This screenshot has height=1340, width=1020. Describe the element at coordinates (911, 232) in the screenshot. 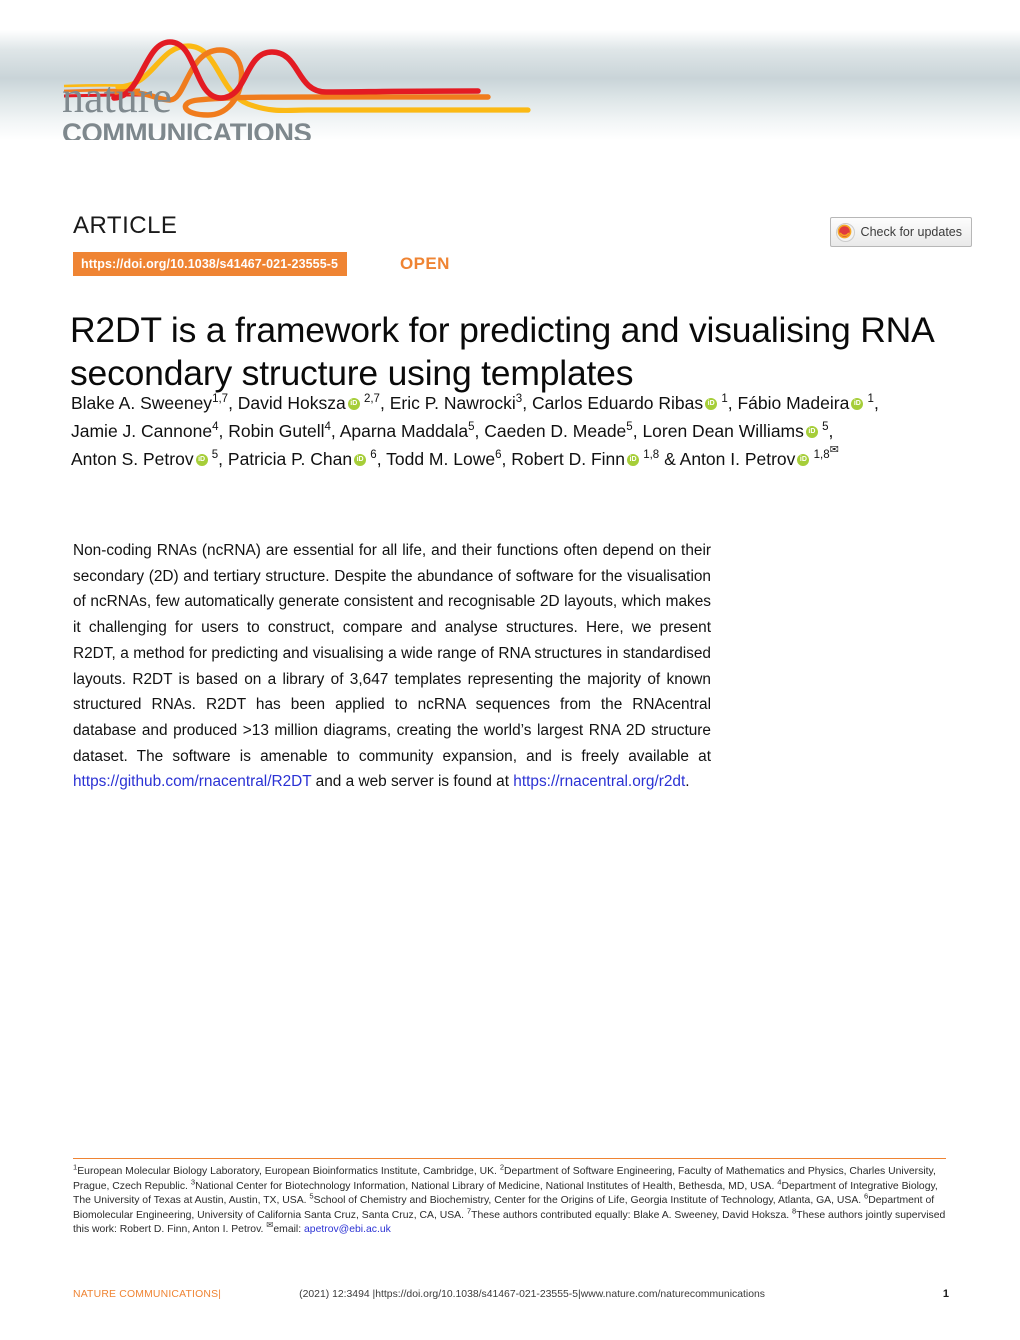

I see `check-for-updates-label: Check for updates` at that location.